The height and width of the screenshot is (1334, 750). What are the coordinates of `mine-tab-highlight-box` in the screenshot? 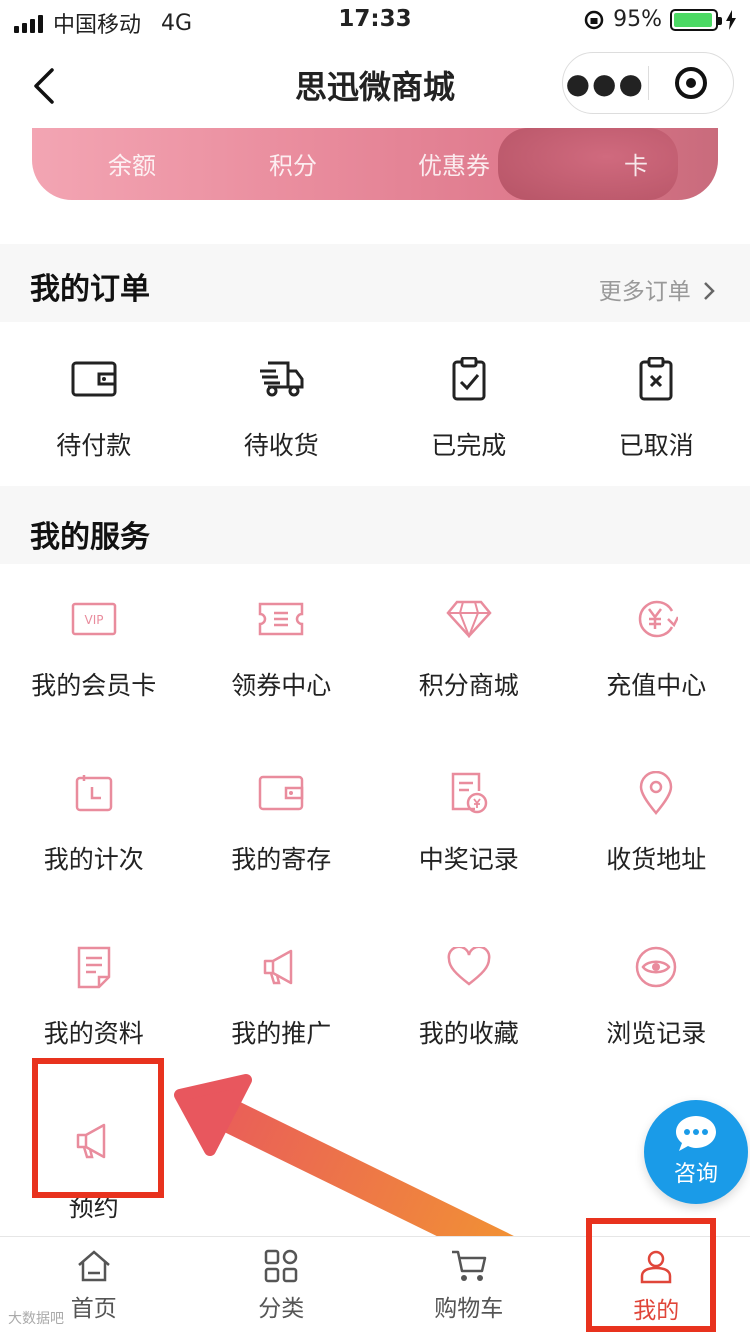 It's located at (651, 1275).